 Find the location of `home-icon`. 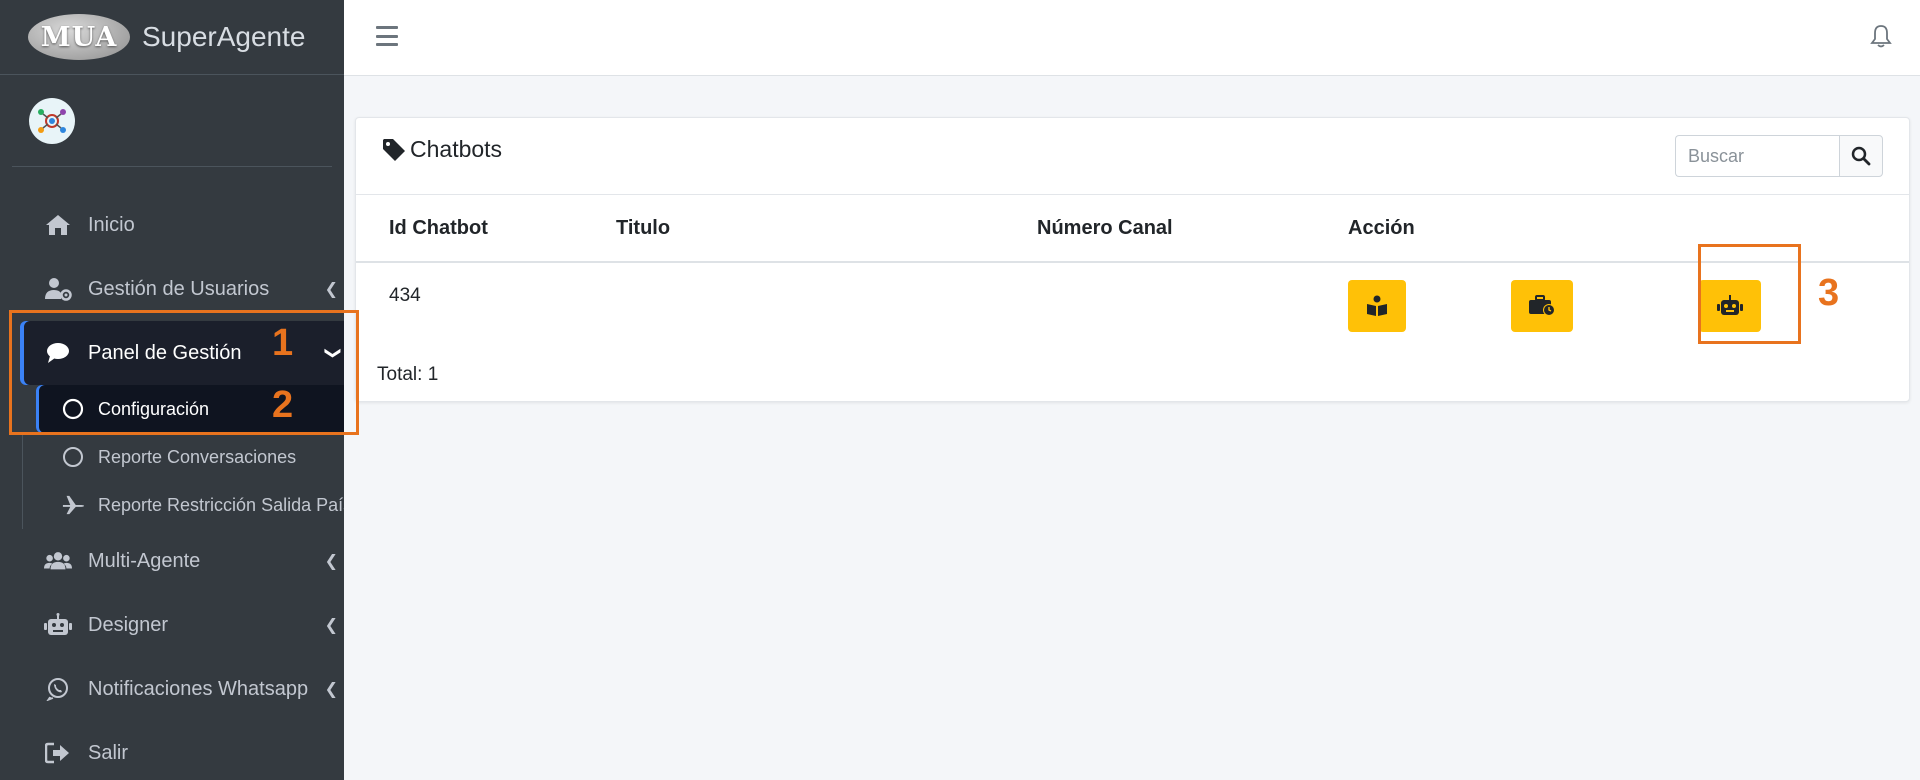

home-icon is located at coordinates (58, 225).